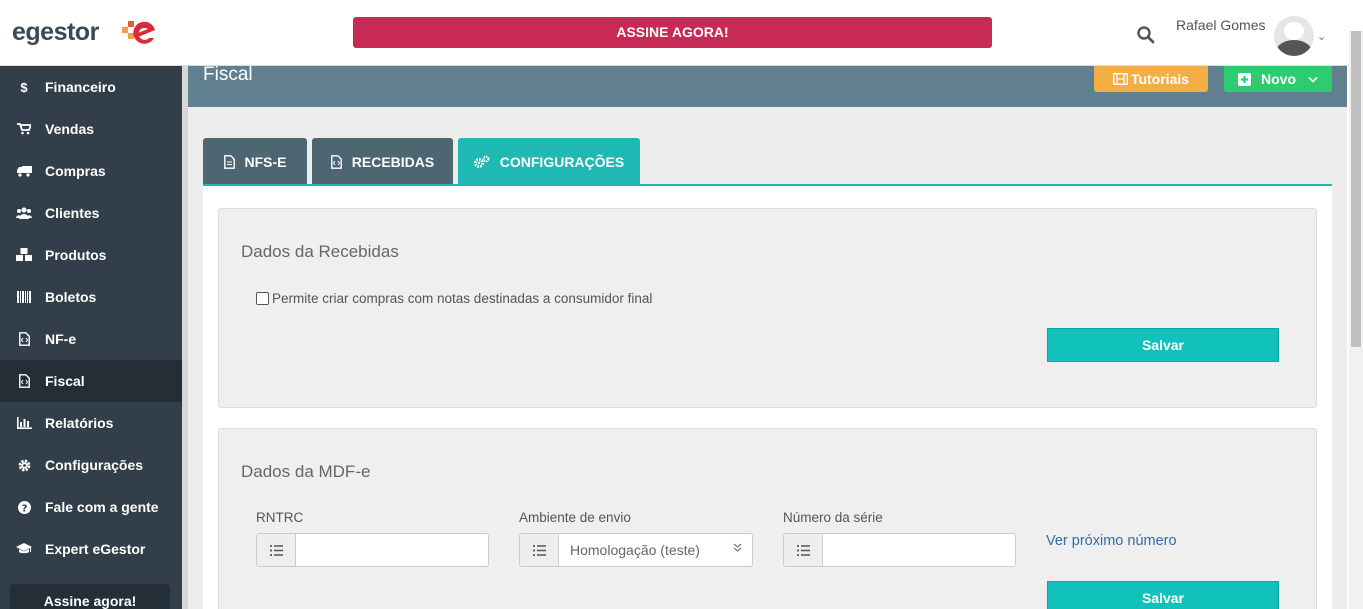 The width and height of the screenshot is (1363, 609). I want to click on tab-label: CONFIGURAÇÕES, so click(562, 161).